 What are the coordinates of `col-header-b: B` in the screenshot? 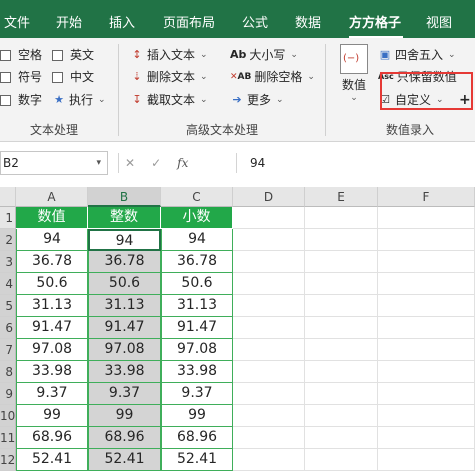 It's located at (124, 197).